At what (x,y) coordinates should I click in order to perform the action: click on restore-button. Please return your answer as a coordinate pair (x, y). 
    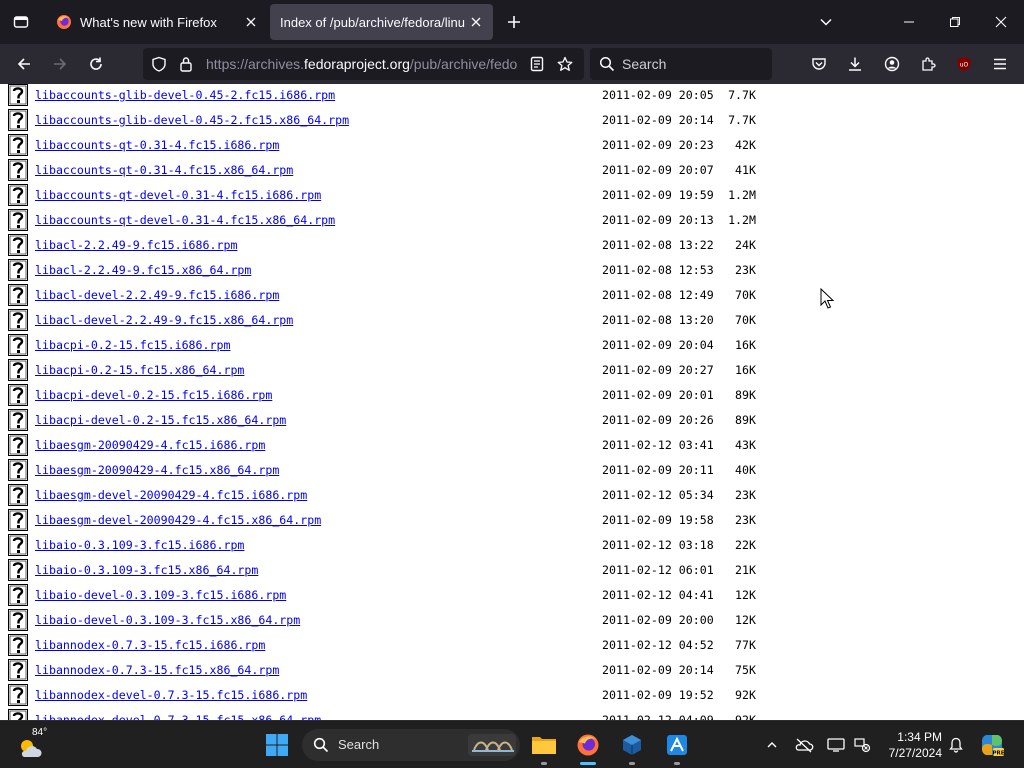
    Looking at the image, I should click on (955, 22).